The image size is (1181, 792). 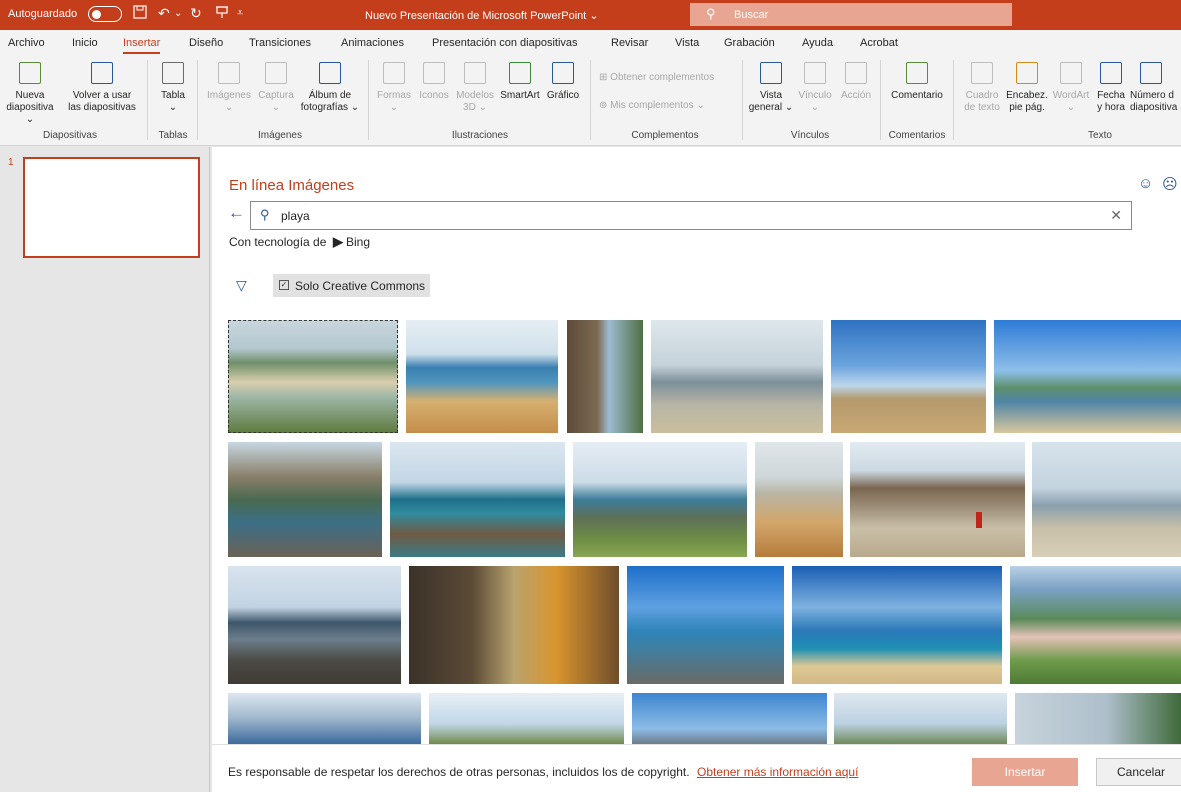 I want to click on get-addins-label: Obtener complementos, so click(x=662, y=77).